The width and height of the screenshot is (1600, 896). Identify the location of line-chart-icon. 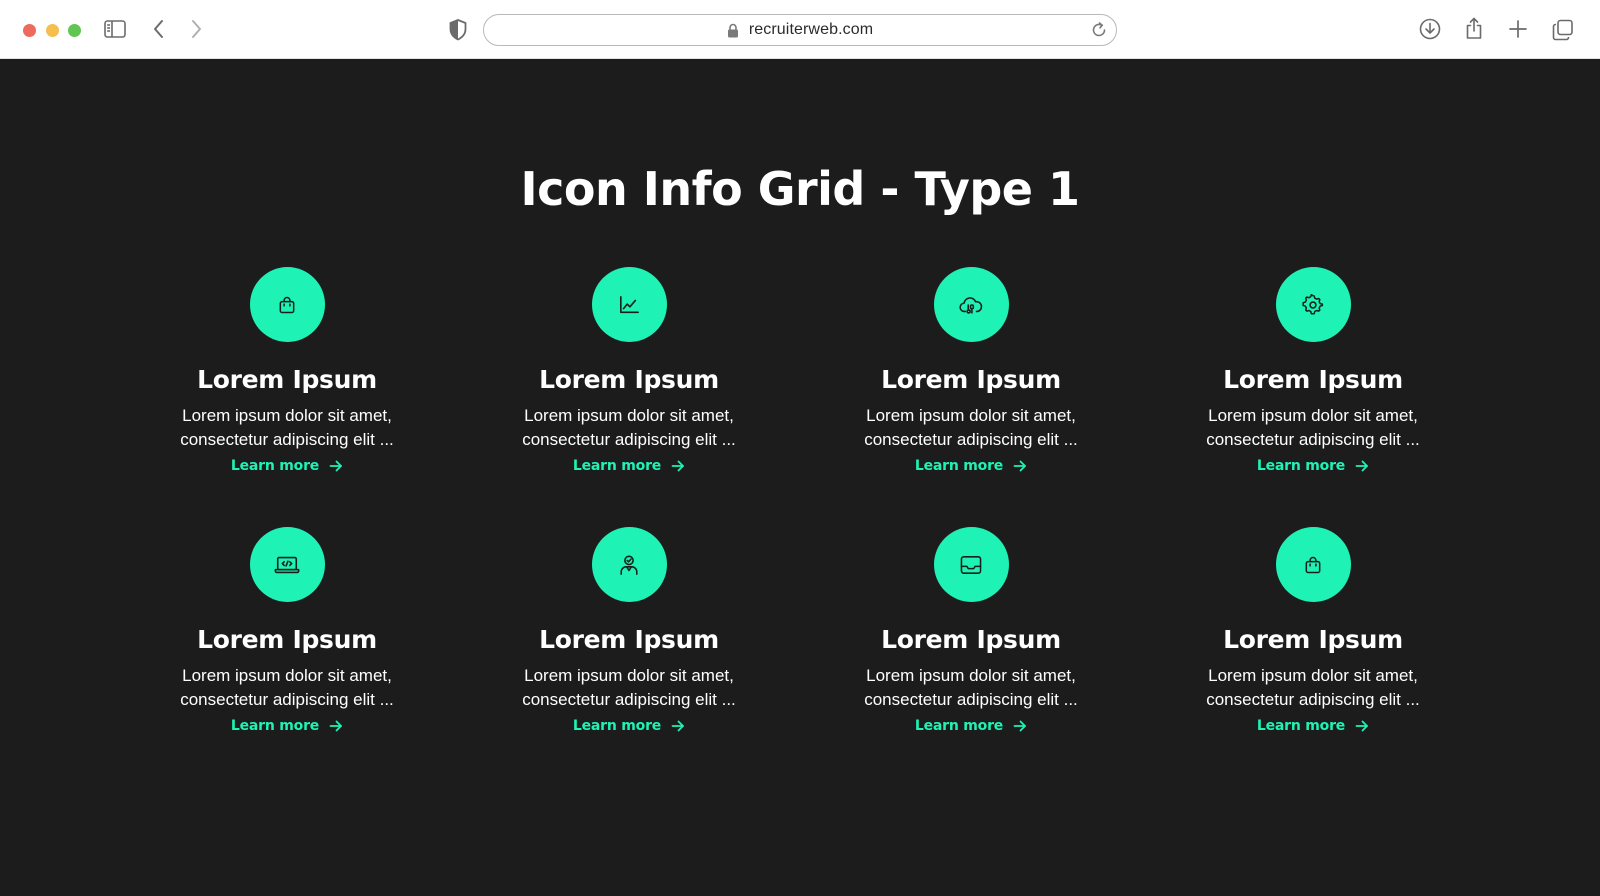
(629, 304).